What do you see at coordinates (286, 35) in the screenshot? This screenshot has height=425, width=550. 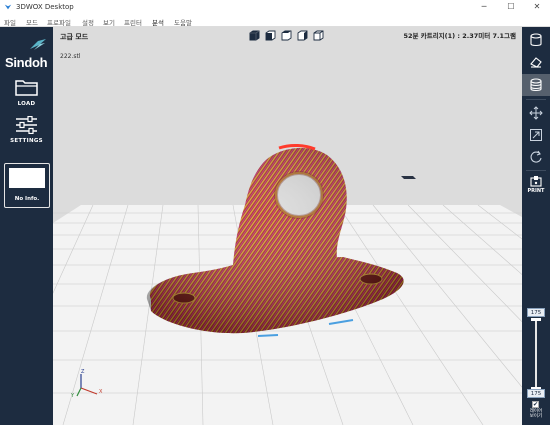 I see `view-top-icon` at bounding box center [286, 35].